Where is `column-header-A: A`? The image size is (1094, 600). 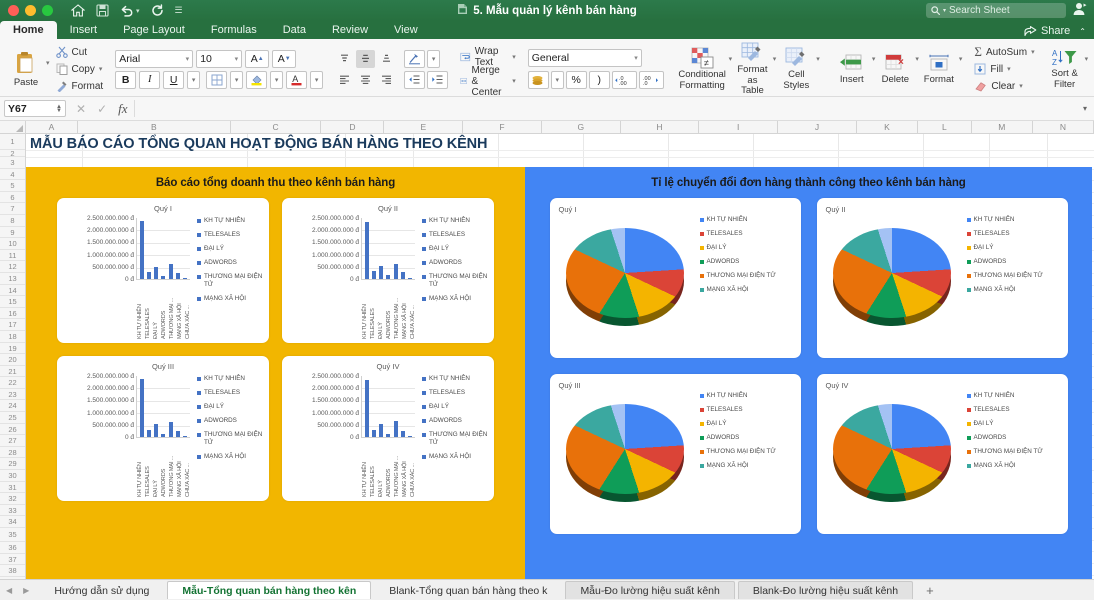 column-header-A: A is located at coordinates (52, 127).